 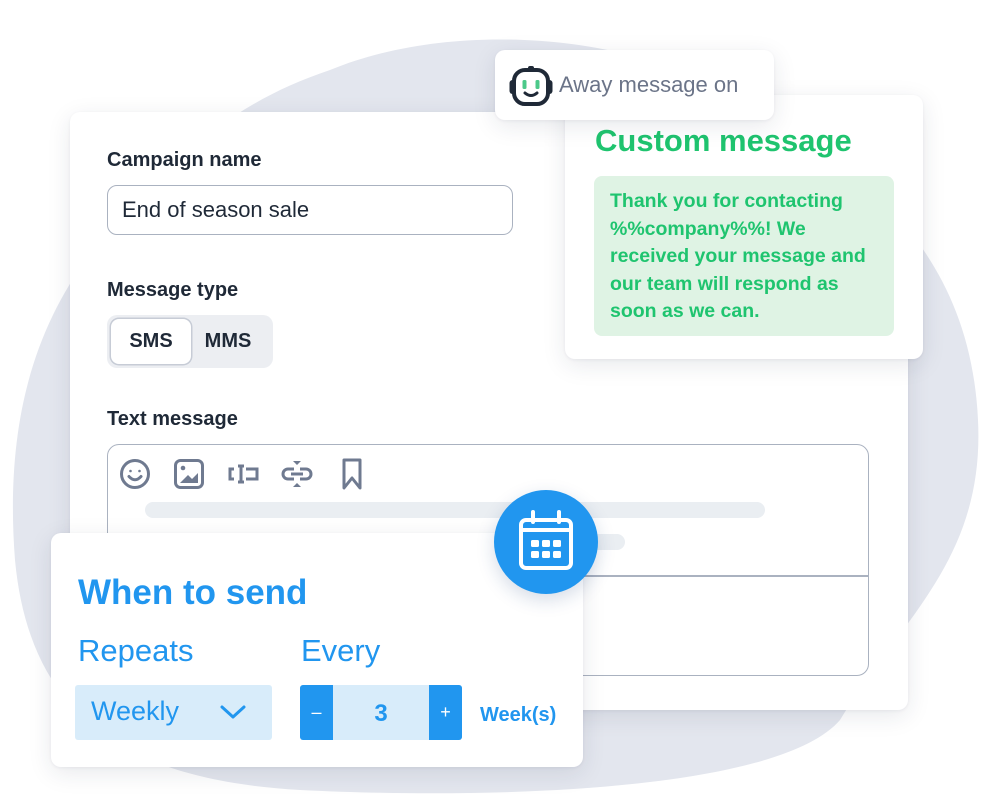 I want to click on bookmark-icon, so click(x=353, y=474).